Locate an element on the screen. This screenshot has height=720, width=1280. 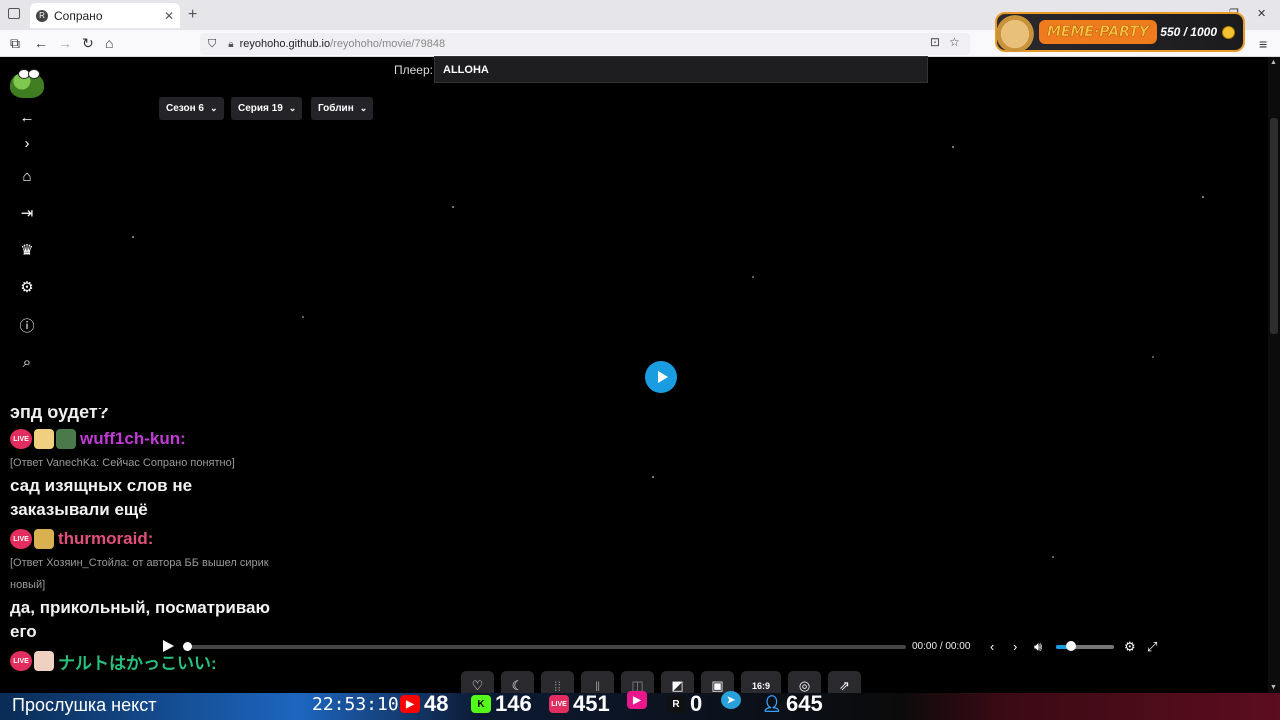
home-browser-icon: ⌂ is located at coordinates (109, 43).